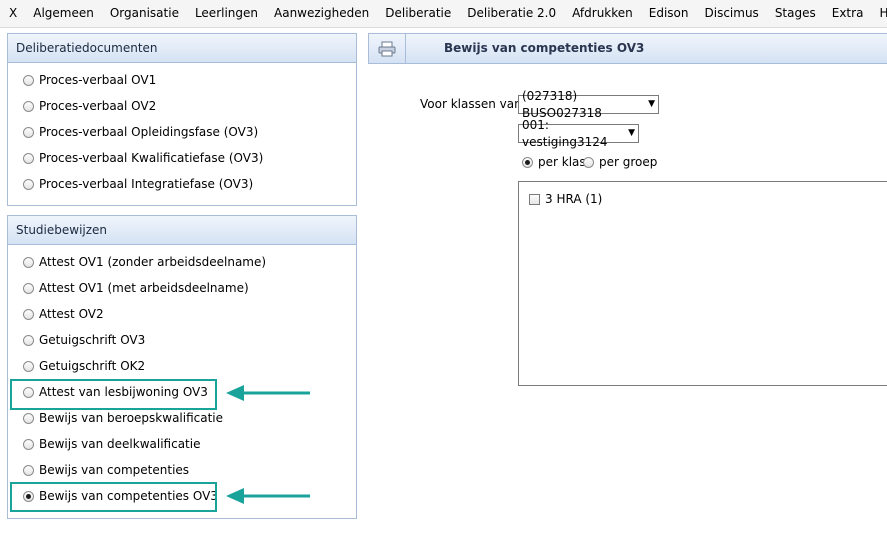  I want to click on radio-label: Bewijs van deelkwalificatie, so click(120, 444).